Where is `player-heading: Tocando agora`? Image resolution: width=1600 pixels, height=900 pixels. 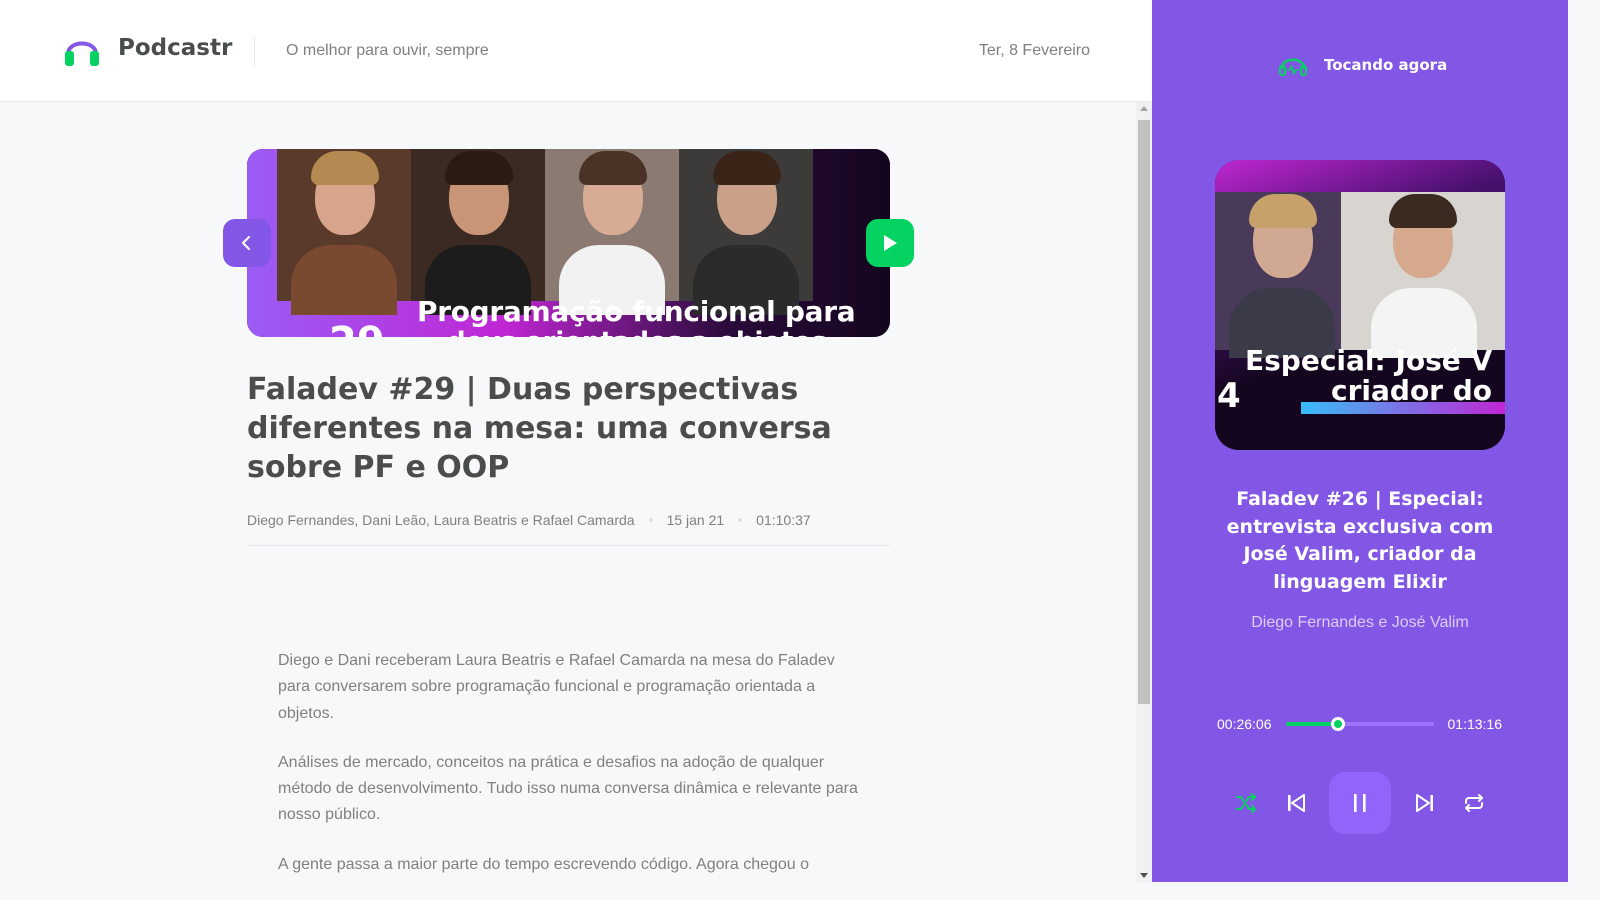 player-heading: Tocando agora is located at coordinates (1362, 65).